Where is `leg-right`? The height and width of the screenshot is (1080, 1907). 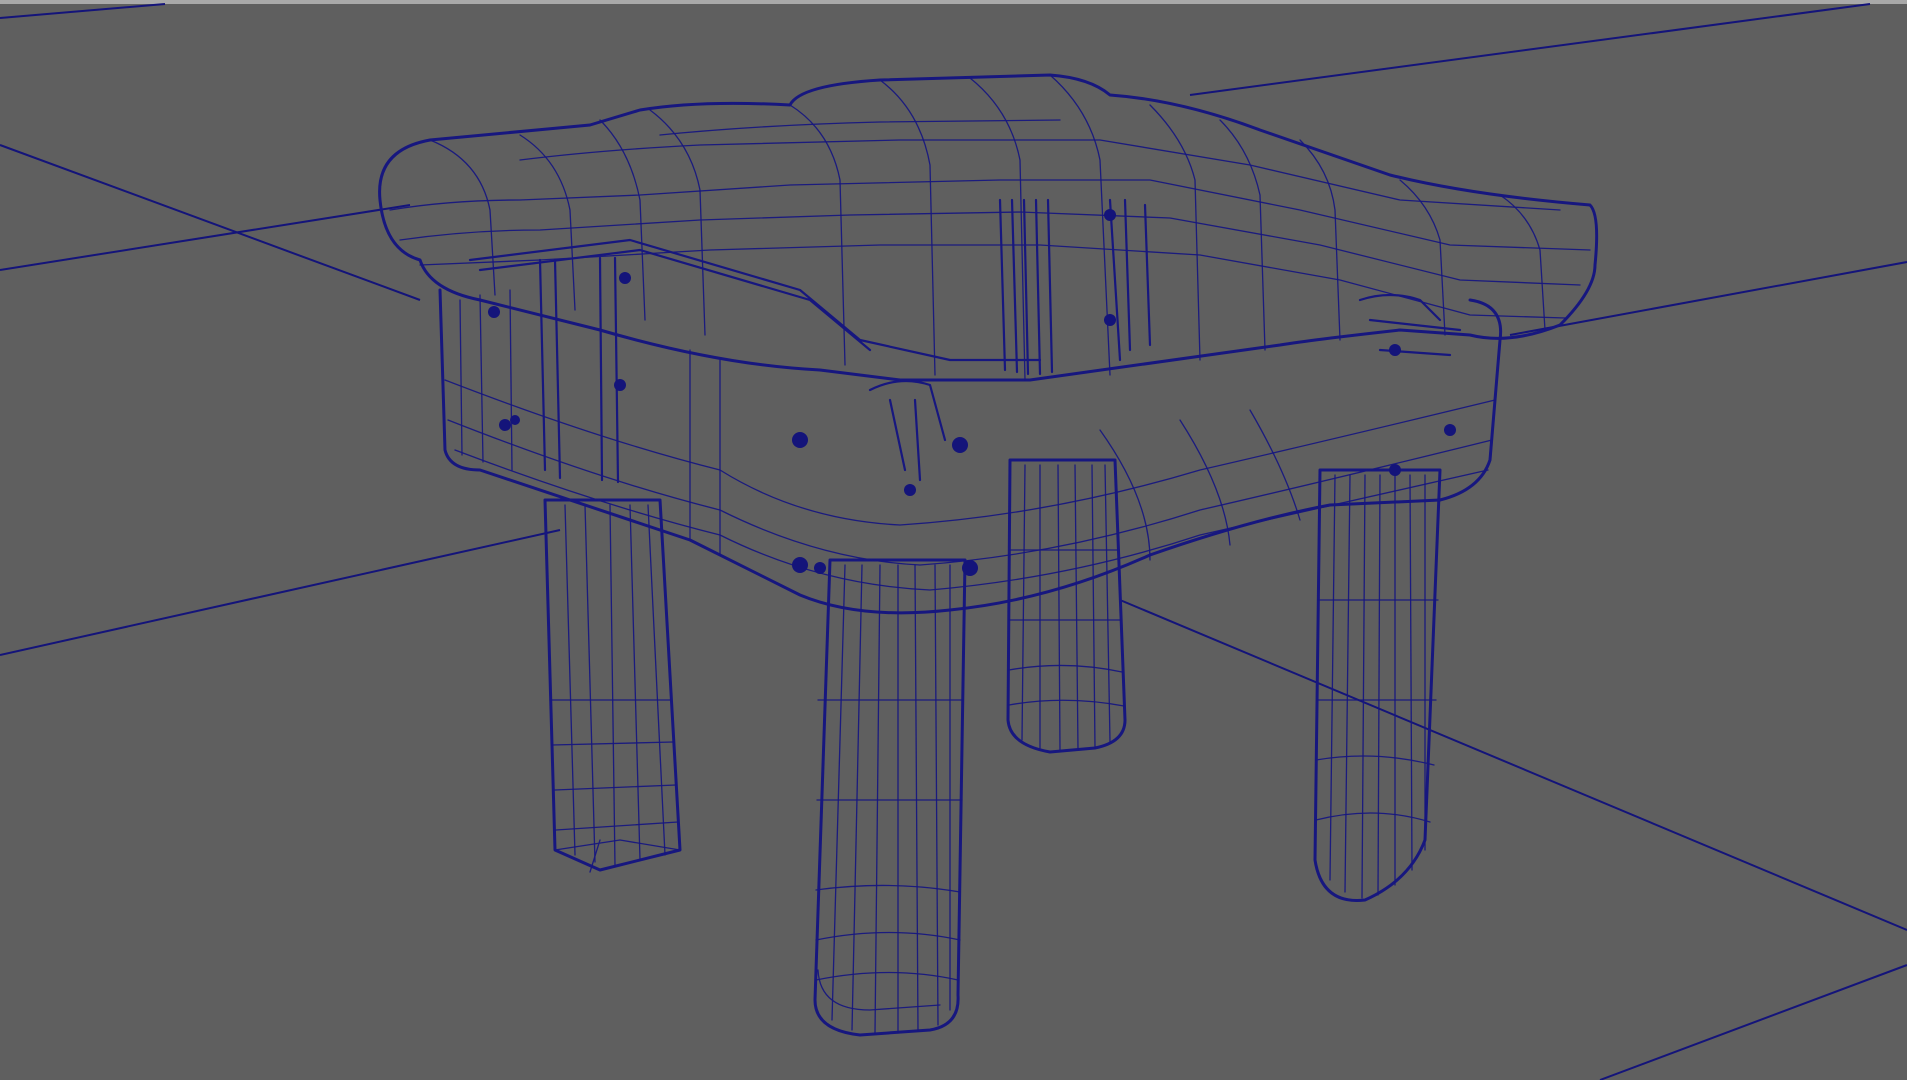 leg-right is located at coordinates (1377, 685).